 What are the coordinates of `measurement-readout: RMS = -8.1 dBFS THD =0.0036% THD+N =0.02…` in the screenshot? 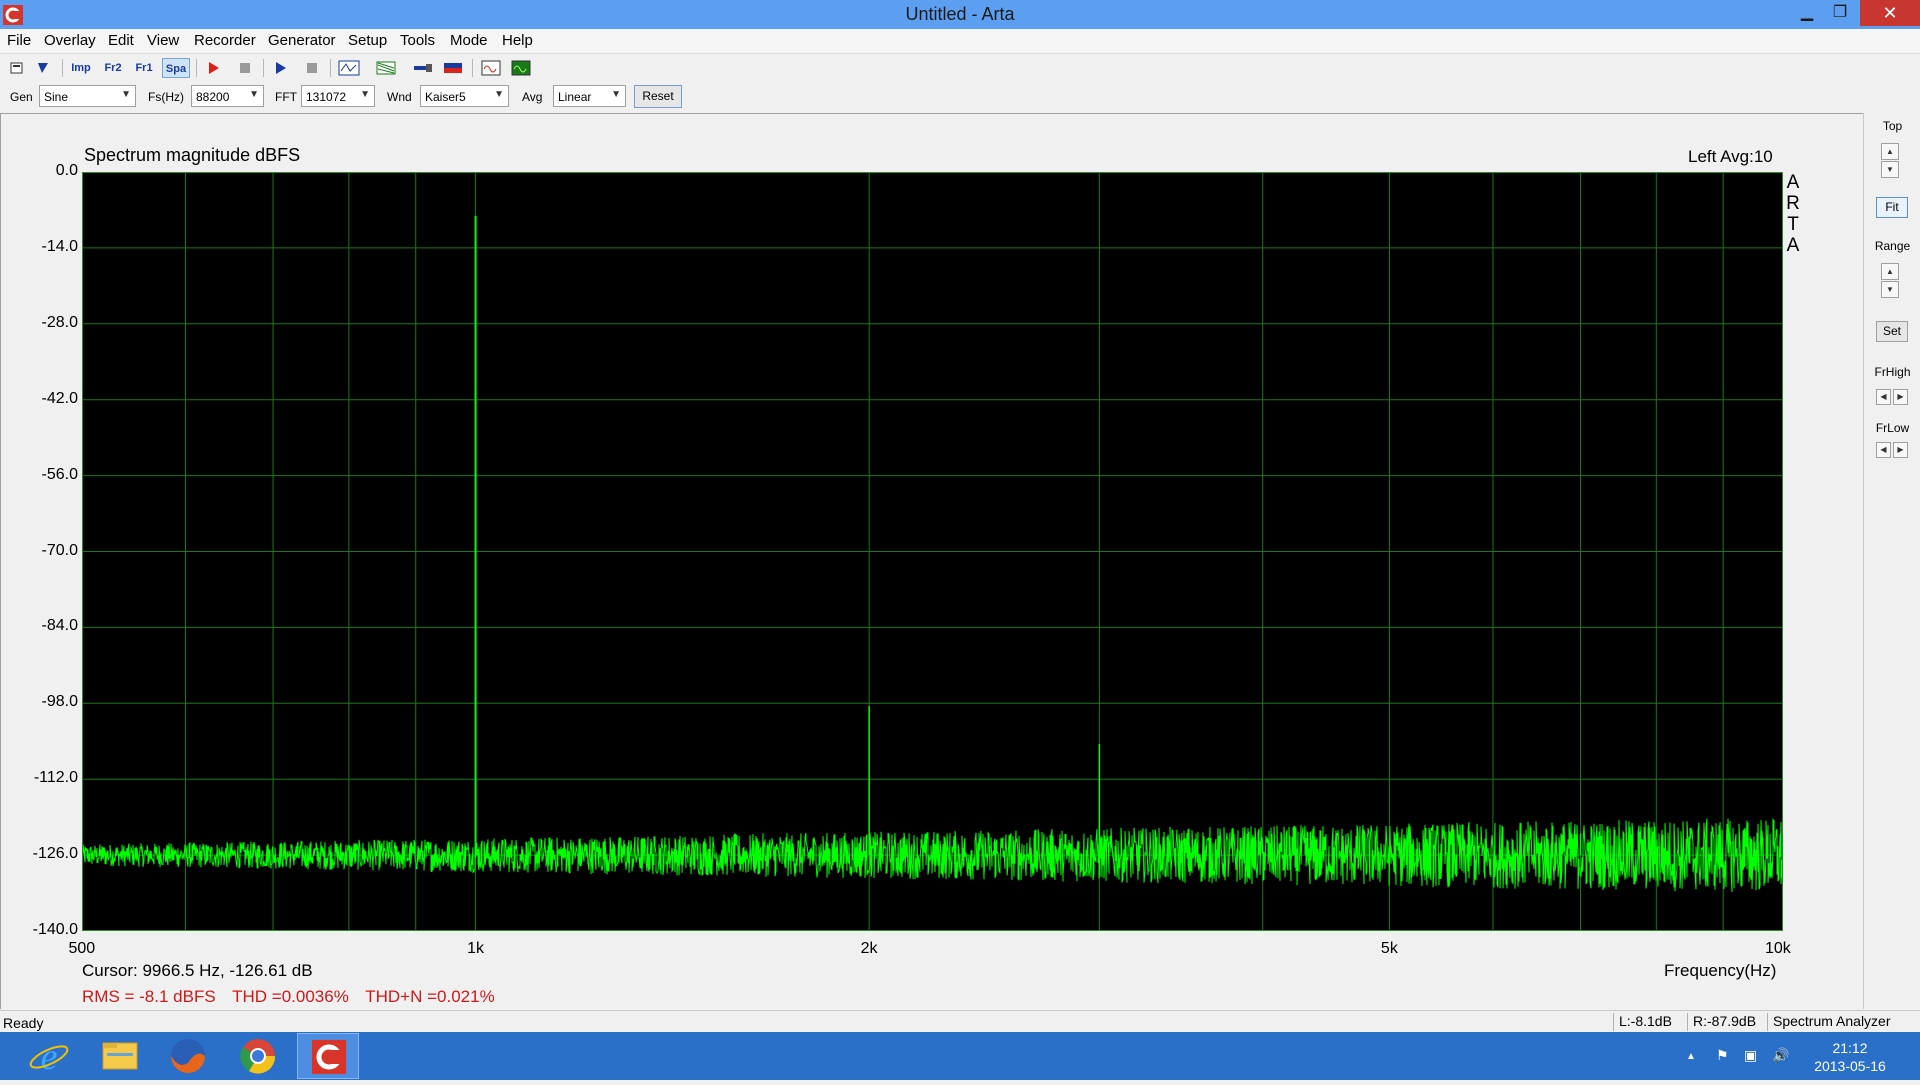 It's located at (294, 997).